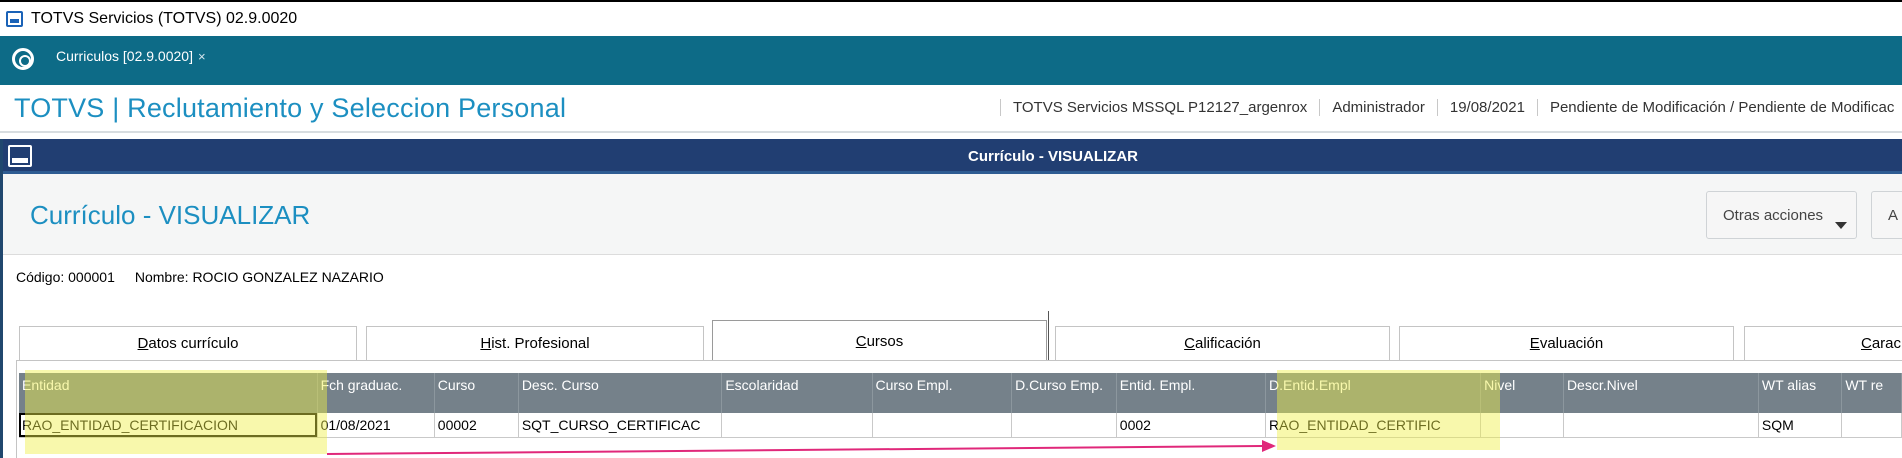  Describe the element at coordinates (1064, 425) in the screenshot. I see `cell-d-curso-emp` at that location.